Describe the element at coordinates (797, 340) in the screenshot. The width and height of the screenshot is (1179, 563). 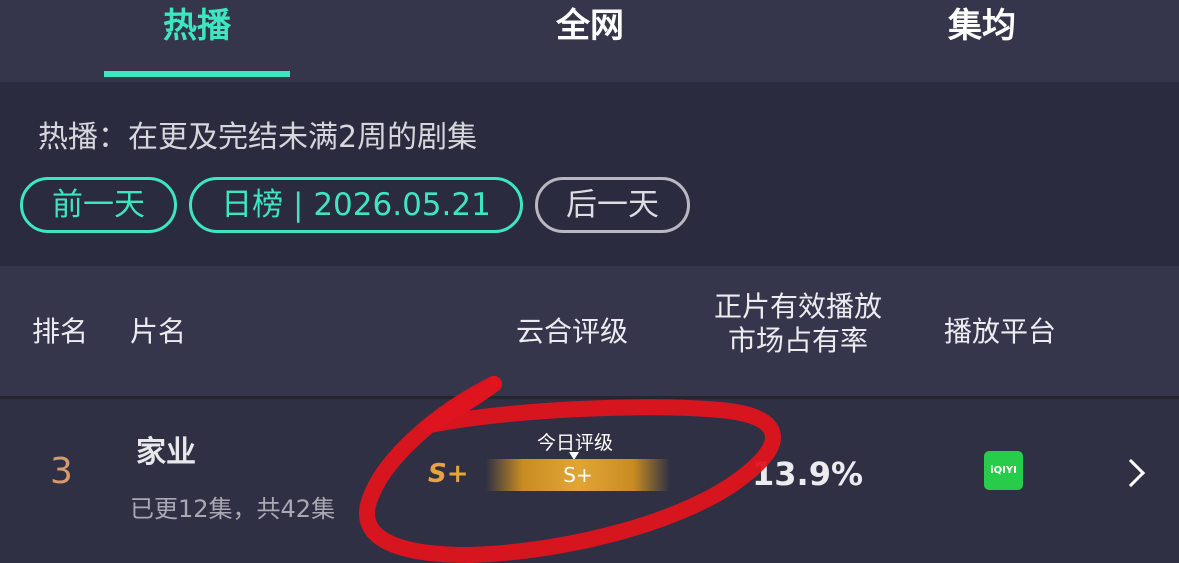
I see `header-market-share-line2: 市场占有率` at that location.